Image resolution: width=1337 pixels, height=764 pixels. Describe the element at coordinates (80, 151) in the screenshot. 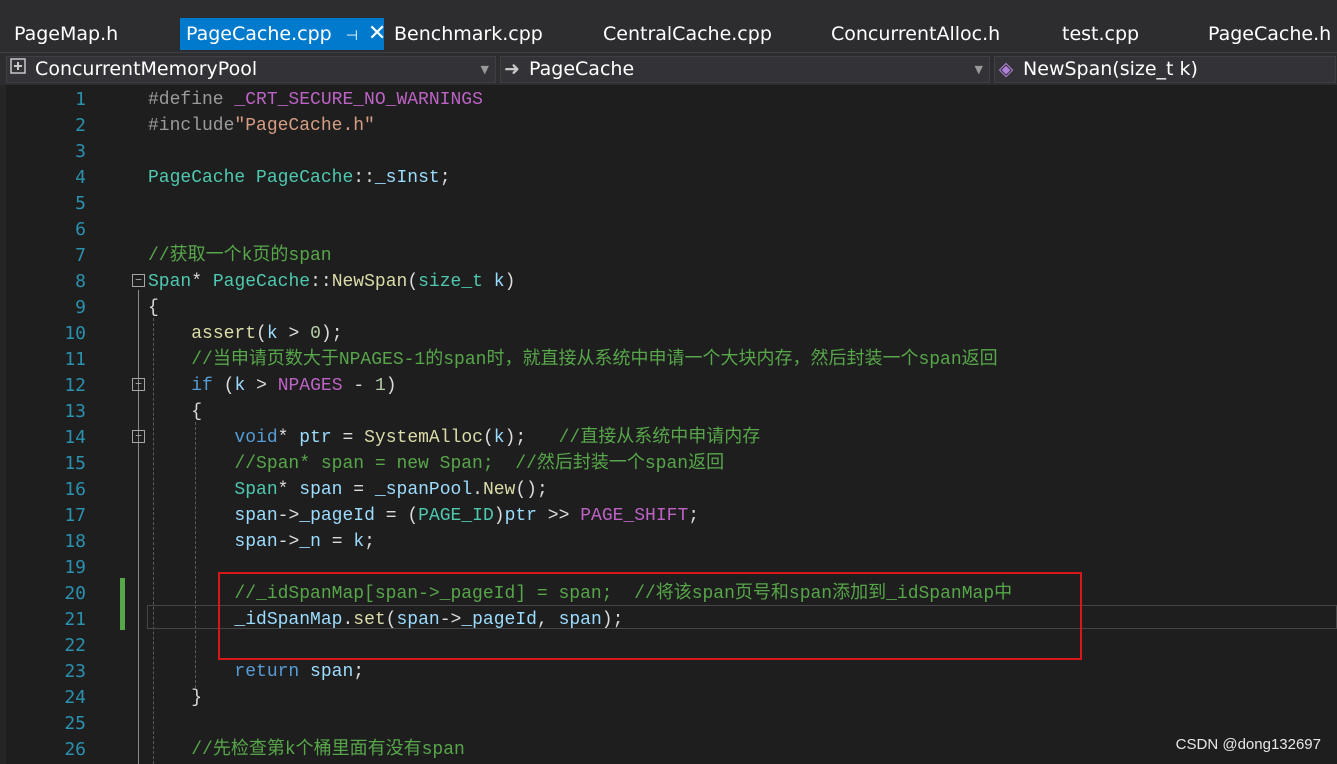

I see `line-number: 3` at that location.